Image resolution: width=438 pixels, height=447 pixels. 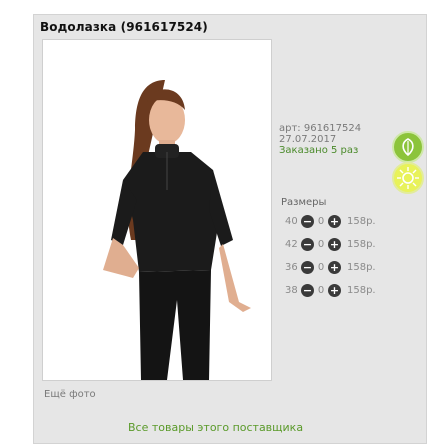 I want to click on sizes-heading: Размеры, so click(x=304, y=202).